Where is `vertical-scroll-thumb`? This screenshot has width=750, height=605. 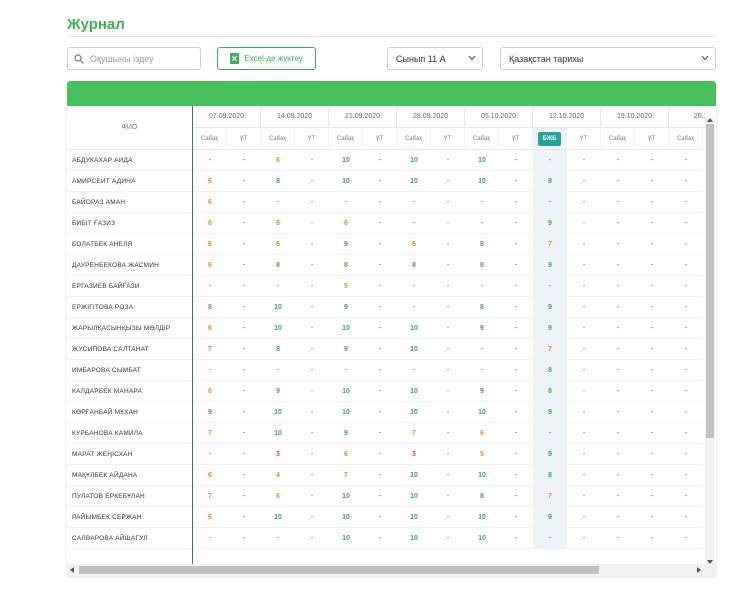 vertical-scroll-thumb is located at coordinates (710, 281).